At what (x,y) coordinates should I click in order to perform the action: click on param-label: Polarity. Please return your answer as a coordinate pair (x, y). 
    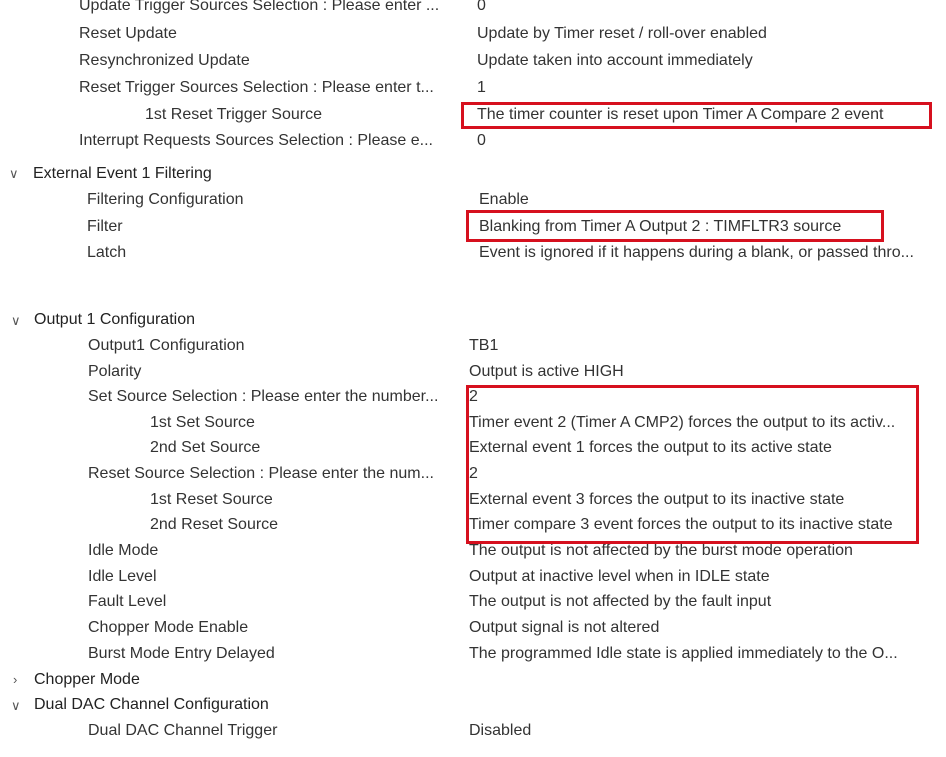
    Looking at the image, I should click on (115, 371).